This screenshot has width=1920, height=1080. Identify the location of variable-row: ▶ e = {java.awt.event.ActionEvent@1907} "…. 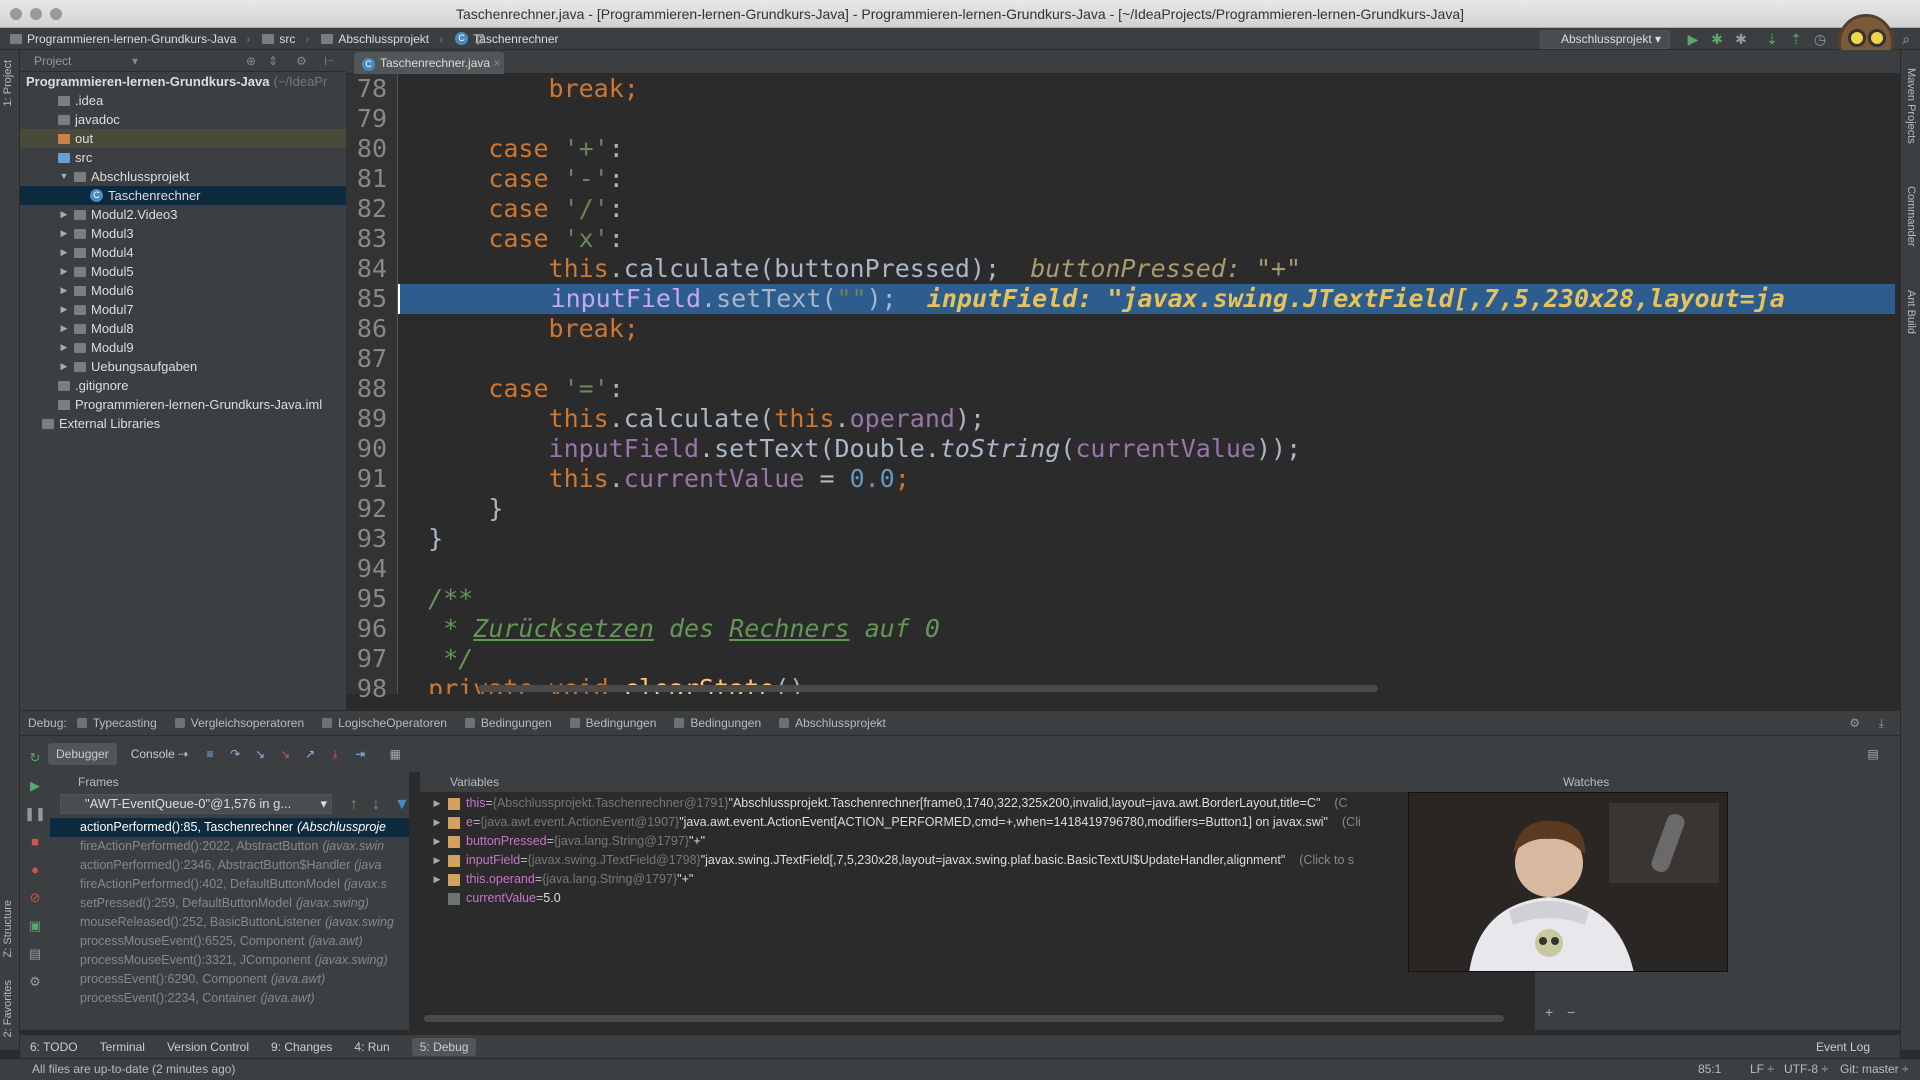
(977, 822).